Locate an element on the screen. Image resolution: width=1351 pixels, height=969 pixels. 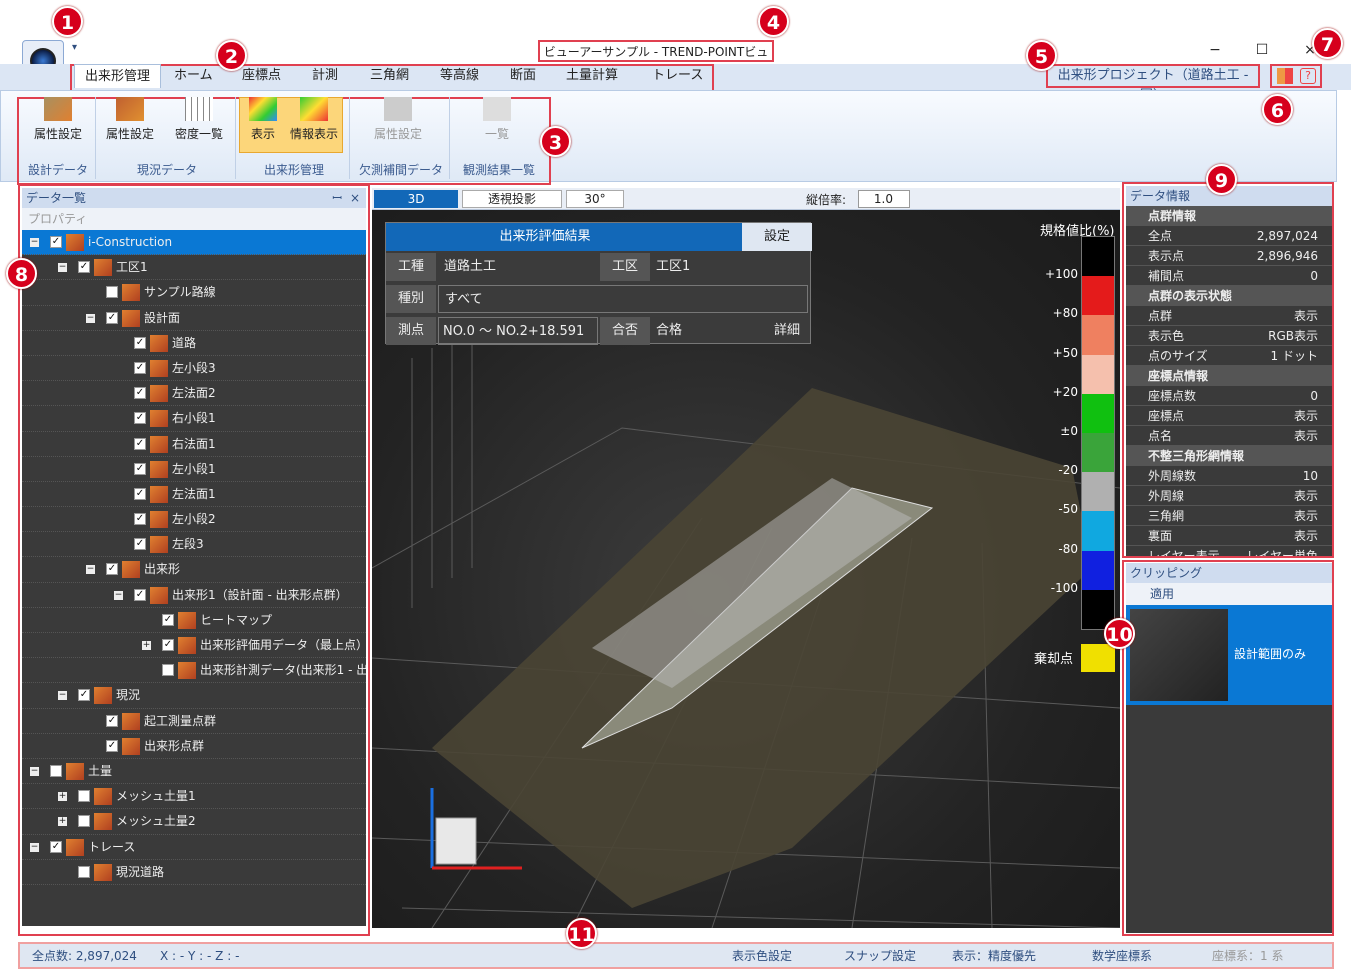
tree-item: − ✓ i-Construction is located at coordinates (194, 243).